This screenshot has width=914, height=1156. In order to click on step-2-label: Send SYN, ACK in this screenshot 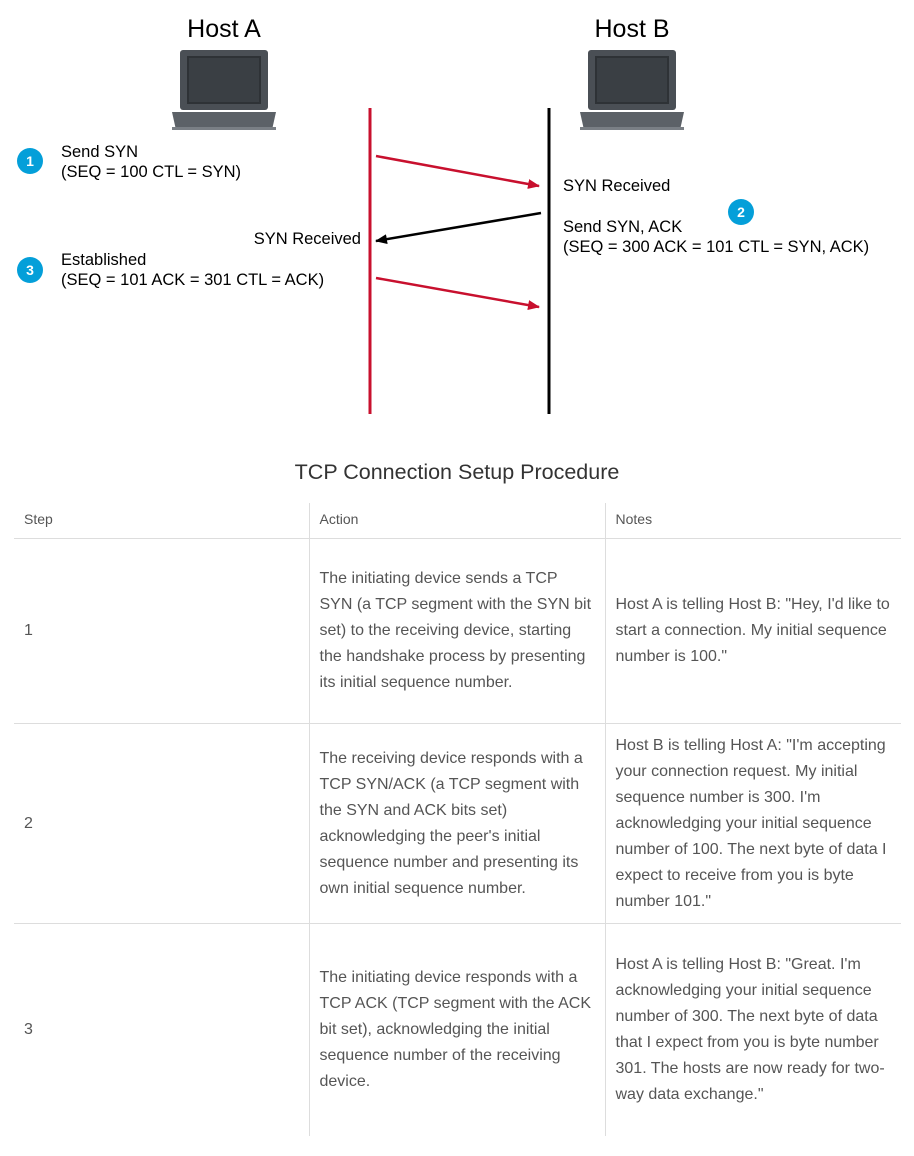, I will do `click(622, 227)`.